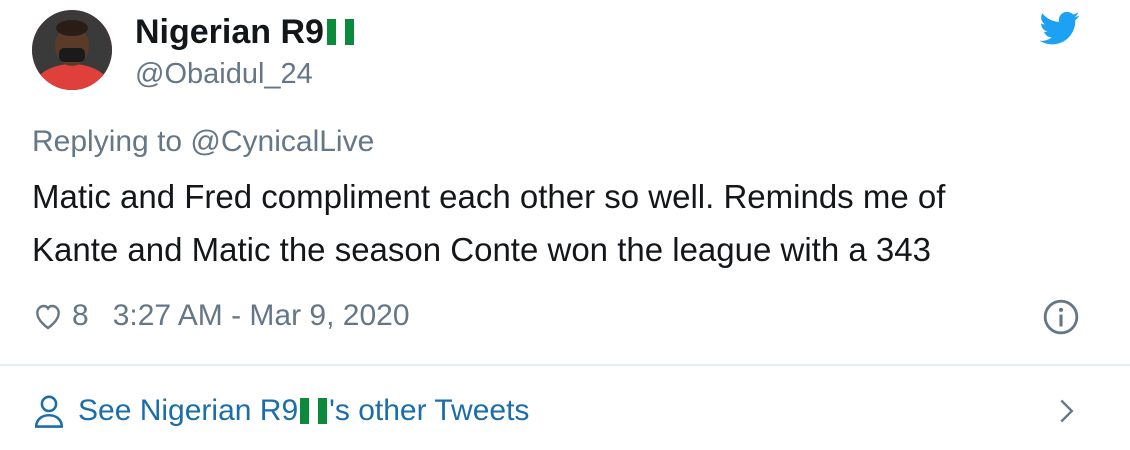  What do you see at coordinates (188, 410) in the screenshot?
I see `see-other-tweets-prefix: See Nigerian R9` at bounding box center [188, 410].